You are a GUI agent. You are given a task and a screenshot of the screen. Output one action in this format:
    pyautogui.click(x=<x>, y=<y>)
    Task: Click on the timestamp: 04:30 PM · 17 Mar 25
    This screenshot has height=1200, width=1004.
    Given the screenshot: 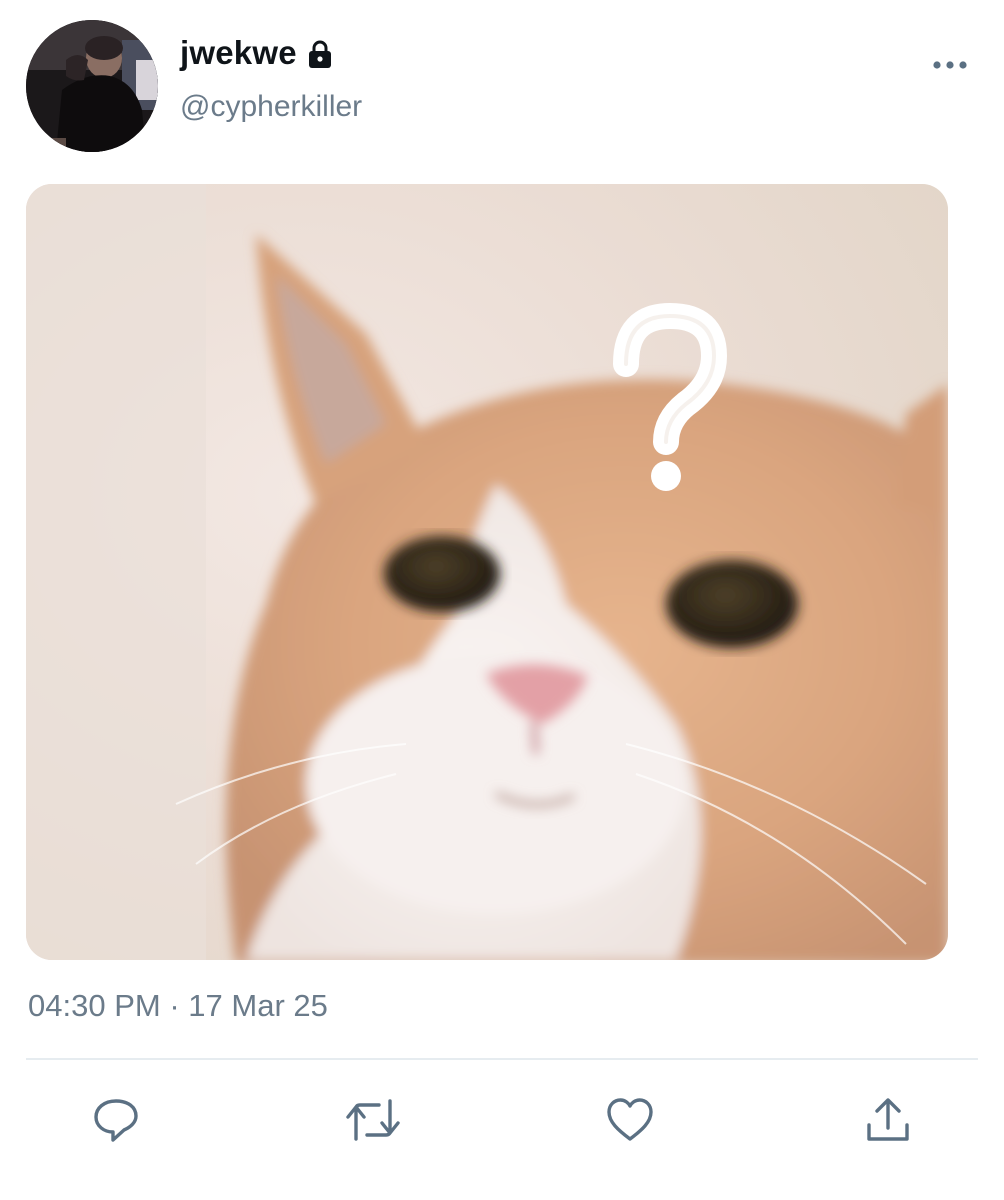 What is the action you would take?
    pyautogui.click(x=178, y=1006)
    